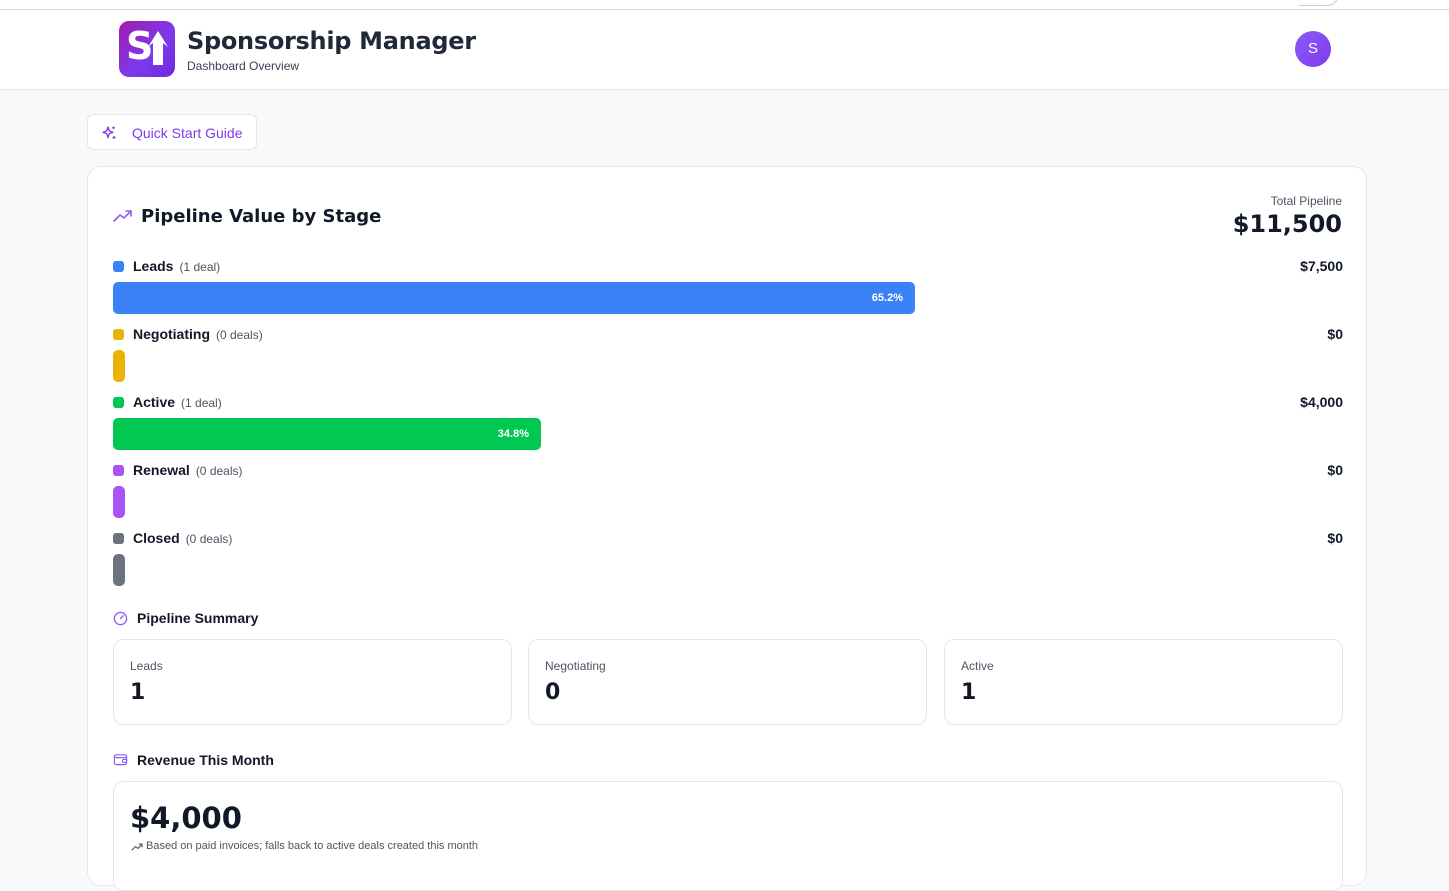 The image size is (1449, 891). What do you see at coordinates (146, 666) in the screenshot?
I see `summary-label: Leads` at bounding box center [146, 666].